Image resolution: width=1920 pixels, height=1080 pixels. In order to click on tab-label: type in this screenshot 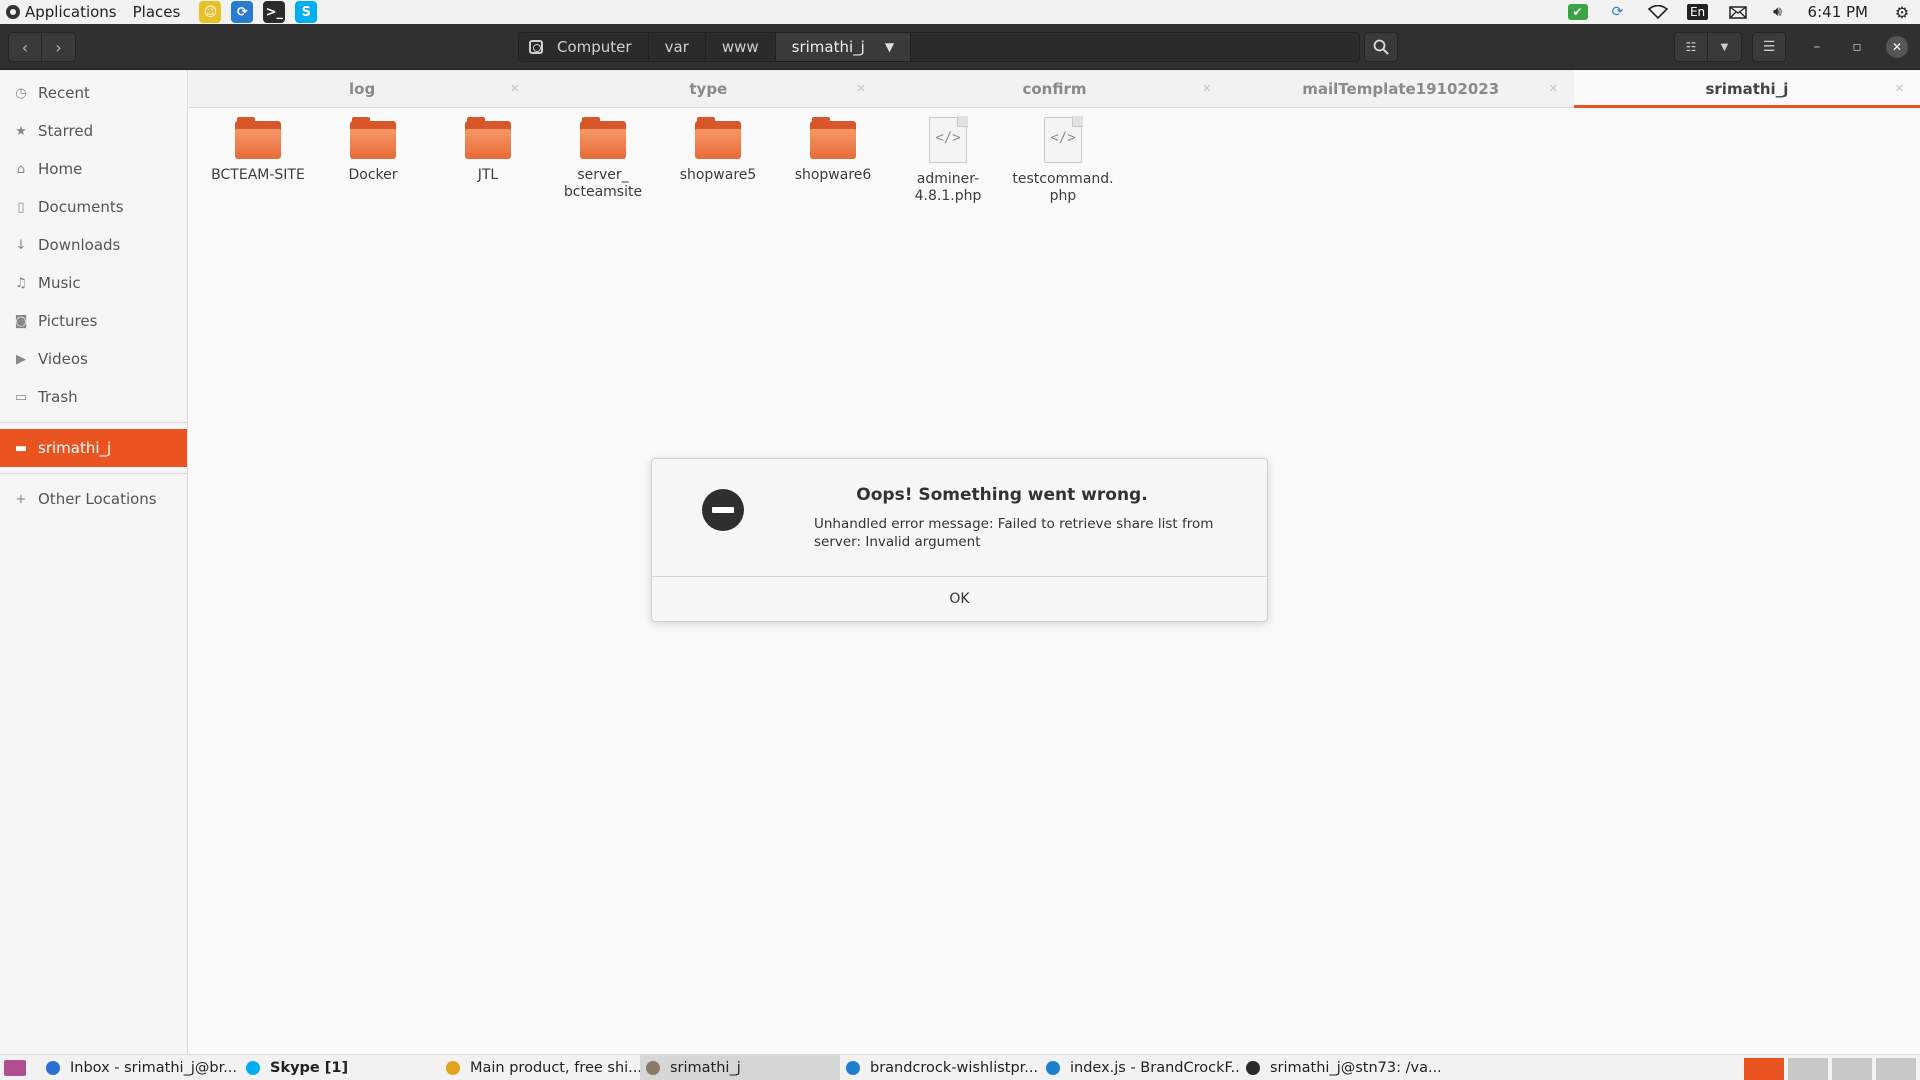, I will do `click(708, 88)`.